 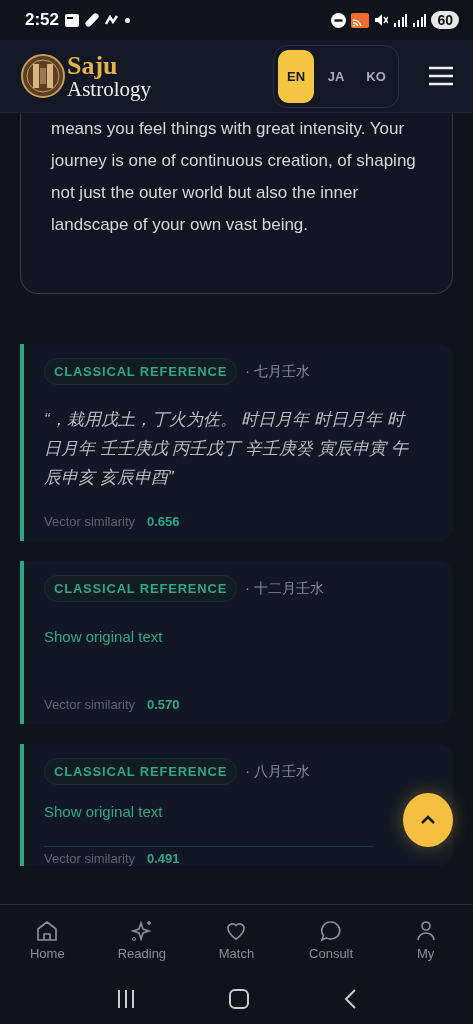 What do you see at coordinates (163, 858) in the screenshot?
I see `similarity-value: 0.491` at bounding box center [163, 858].